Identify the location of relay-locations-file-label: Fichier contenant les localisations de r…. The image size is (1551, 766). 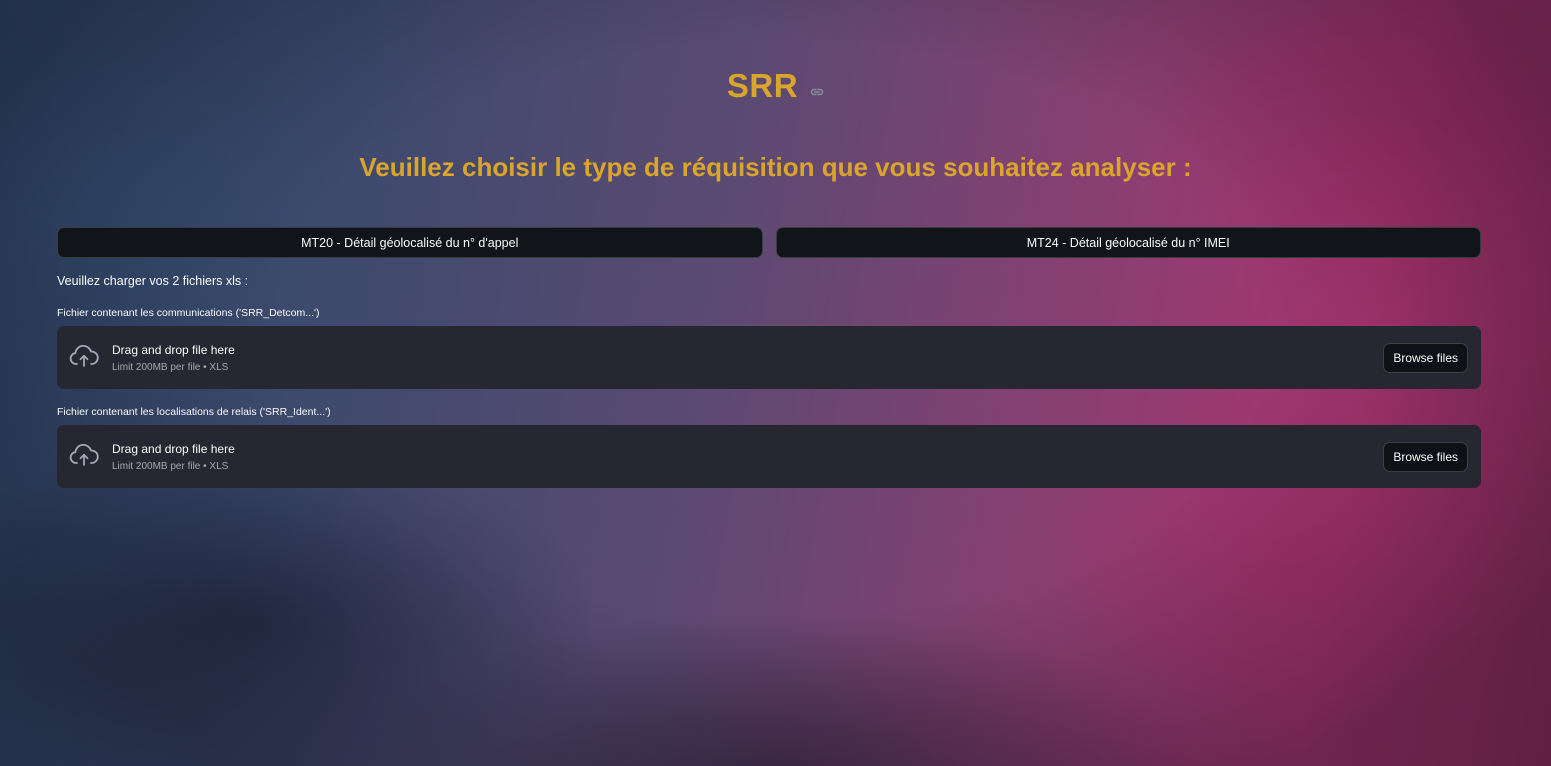
(194, 412).